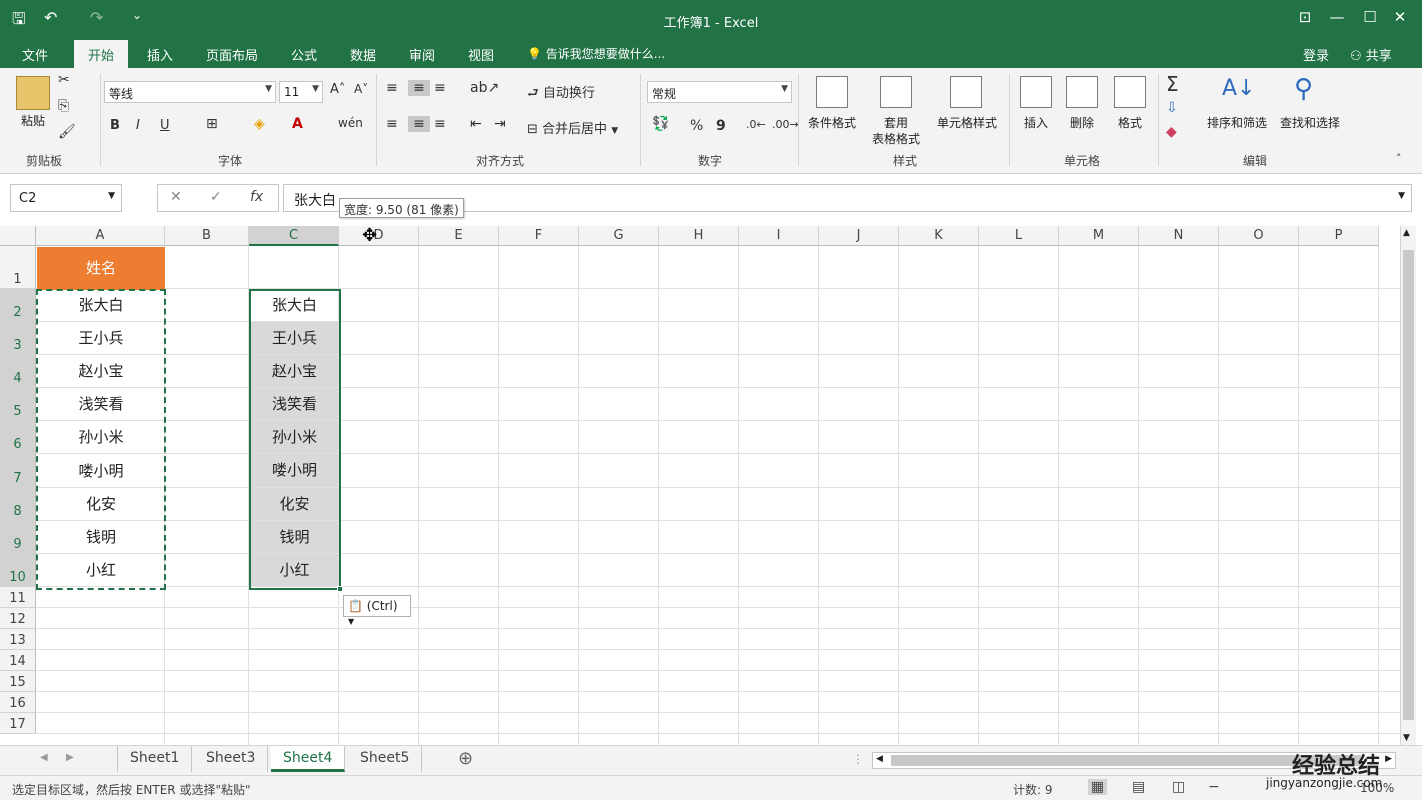  What do you see at coordinates (1305, 17) in the screenshot?
I see `ribbon-display-options-icon: ⊡` at bounding box center [1305, 17].